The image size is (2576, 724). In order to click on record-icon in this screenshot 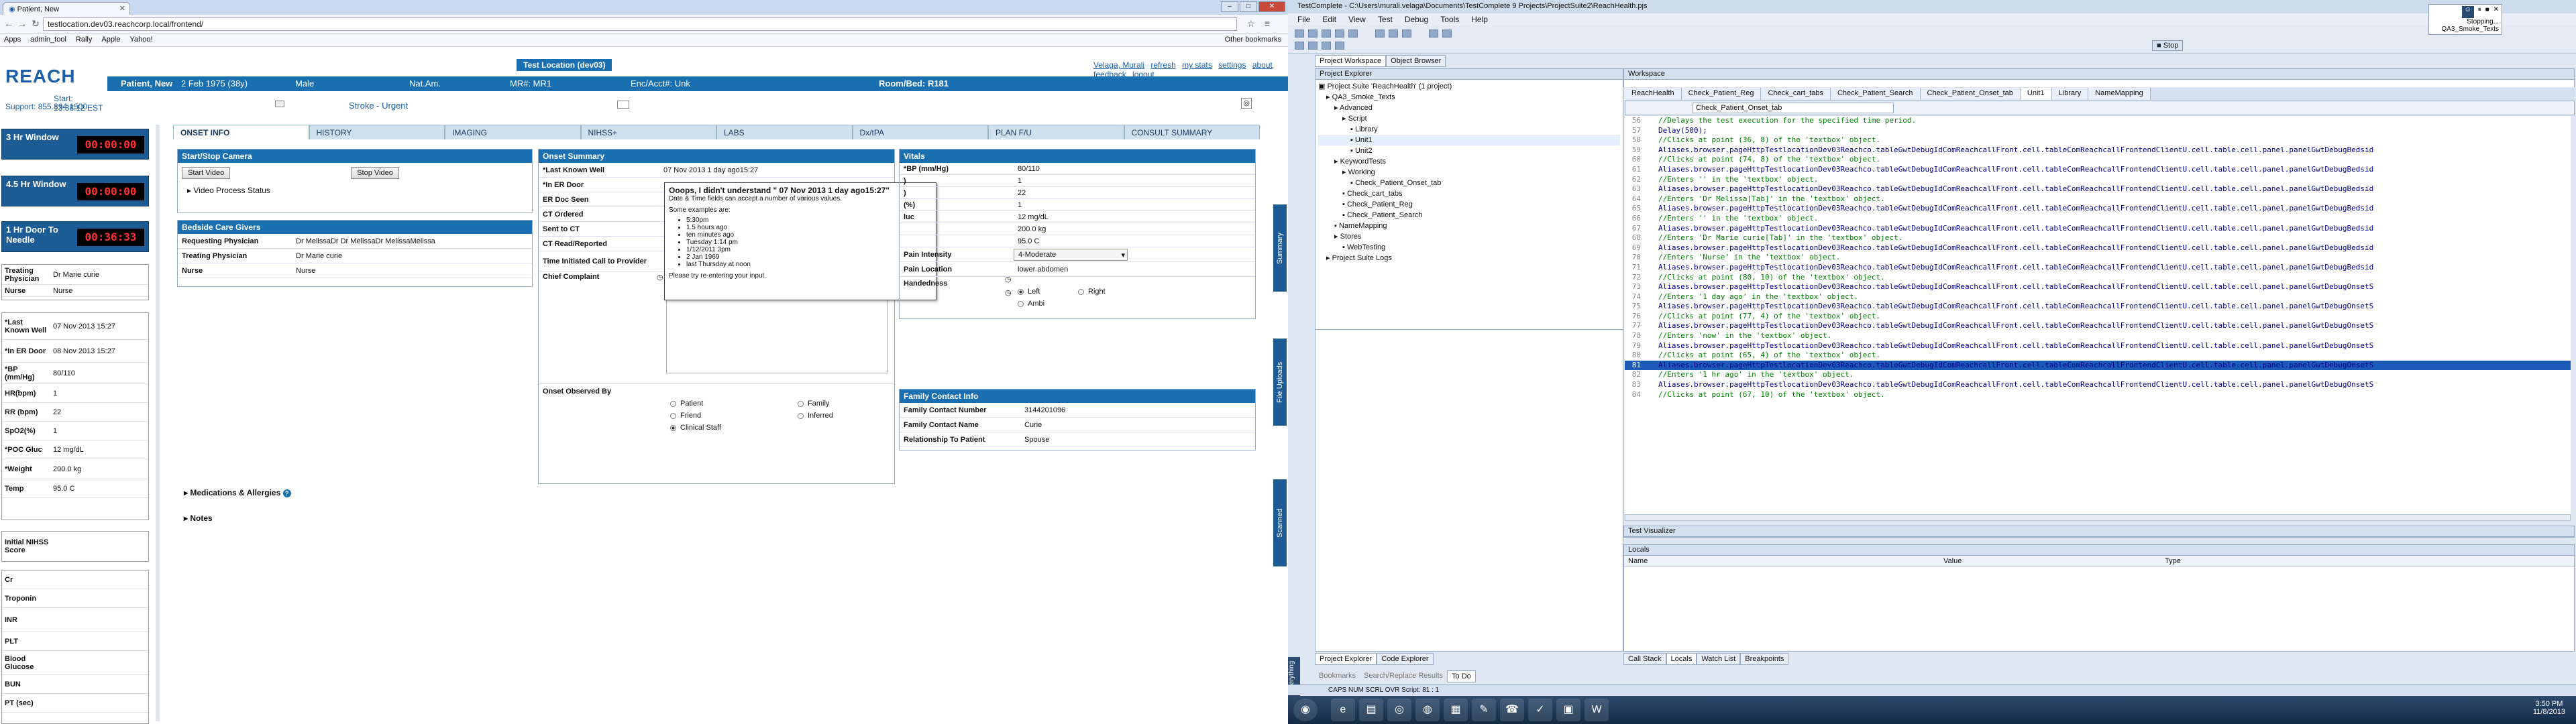, I will do `click(1353, 33)`.